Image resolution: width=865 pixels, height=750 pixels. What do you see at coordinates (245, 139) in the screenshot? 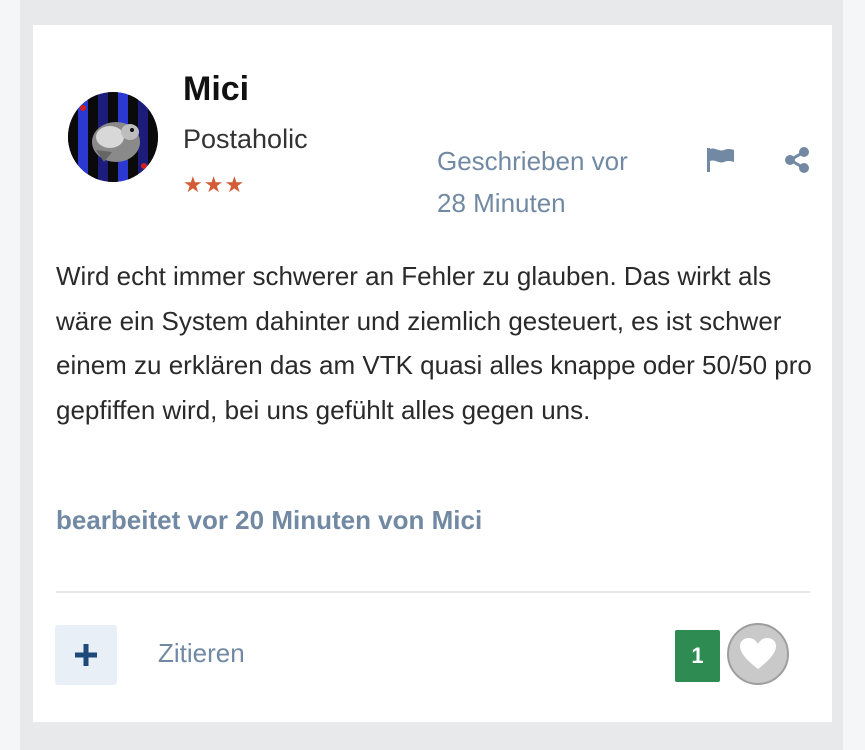
I see `author-rank: Postaholic` at bounding box center [245, 139].